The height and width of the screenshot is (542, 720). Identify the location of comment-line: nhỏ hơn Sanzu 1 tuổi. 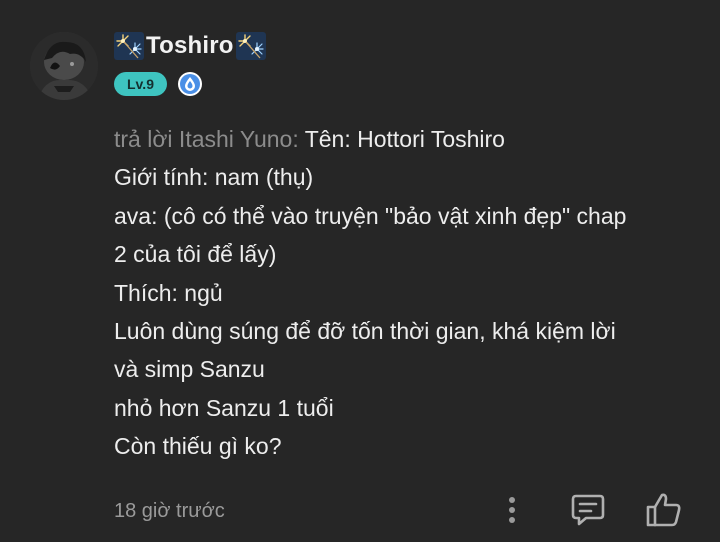
(224, 407).